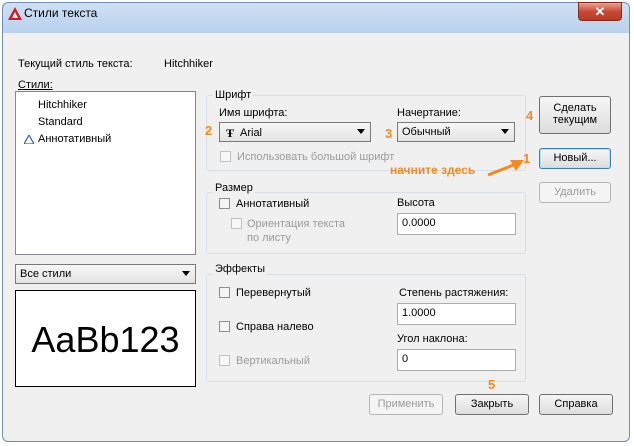 The image size is (634, 446). What do you see at coordinates (575, 108) in the screenshot?
I see `set-current-label-line1: Сделать` at bounding box center [575, 108].